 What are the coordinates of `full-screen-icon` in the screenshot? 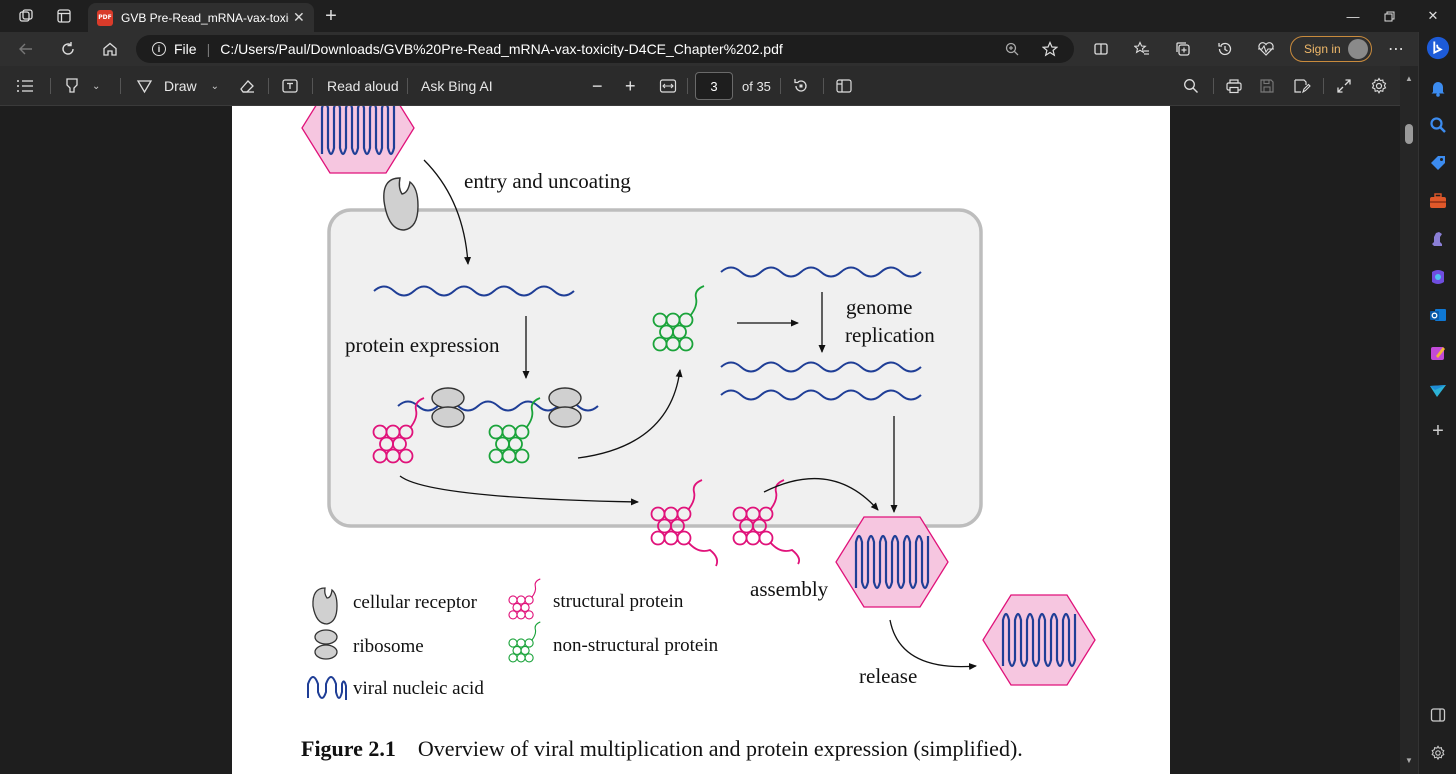 It's located at (1344, 86).